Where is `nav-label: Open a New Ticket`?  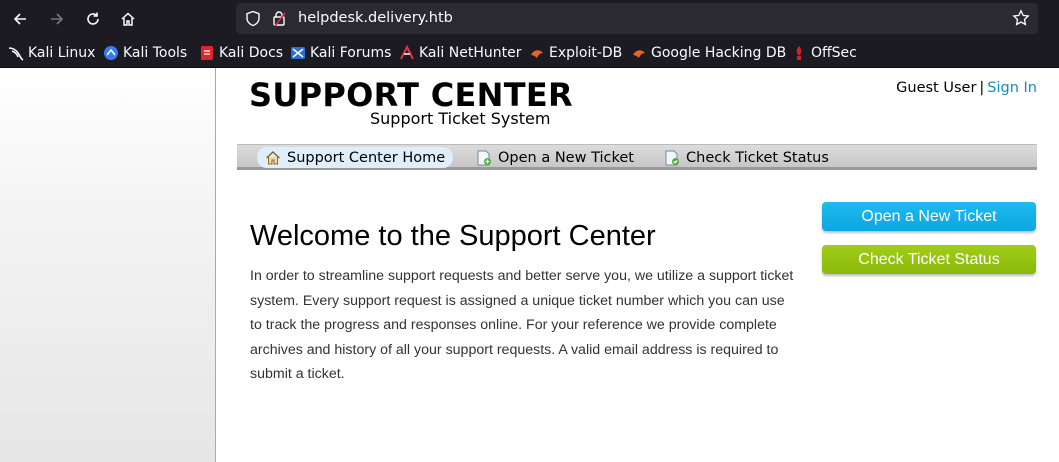
nav-label: Open a New Ticket is located at coordinates (566, 157).